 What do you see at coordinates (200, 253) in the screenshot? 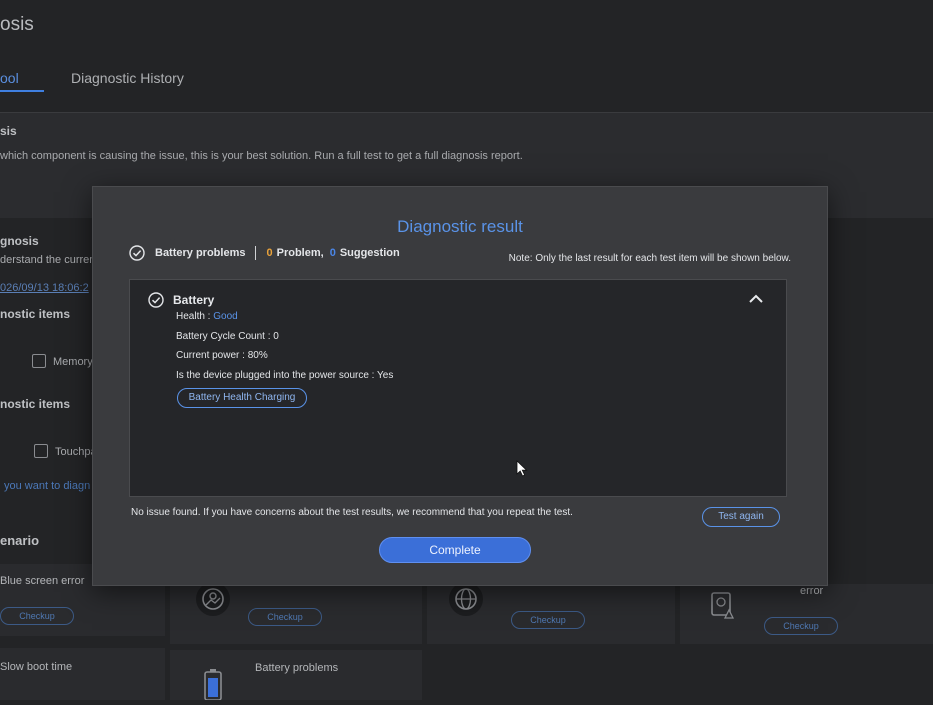
I see `summary-category: Battery problems` at bounding box center [200, 253].